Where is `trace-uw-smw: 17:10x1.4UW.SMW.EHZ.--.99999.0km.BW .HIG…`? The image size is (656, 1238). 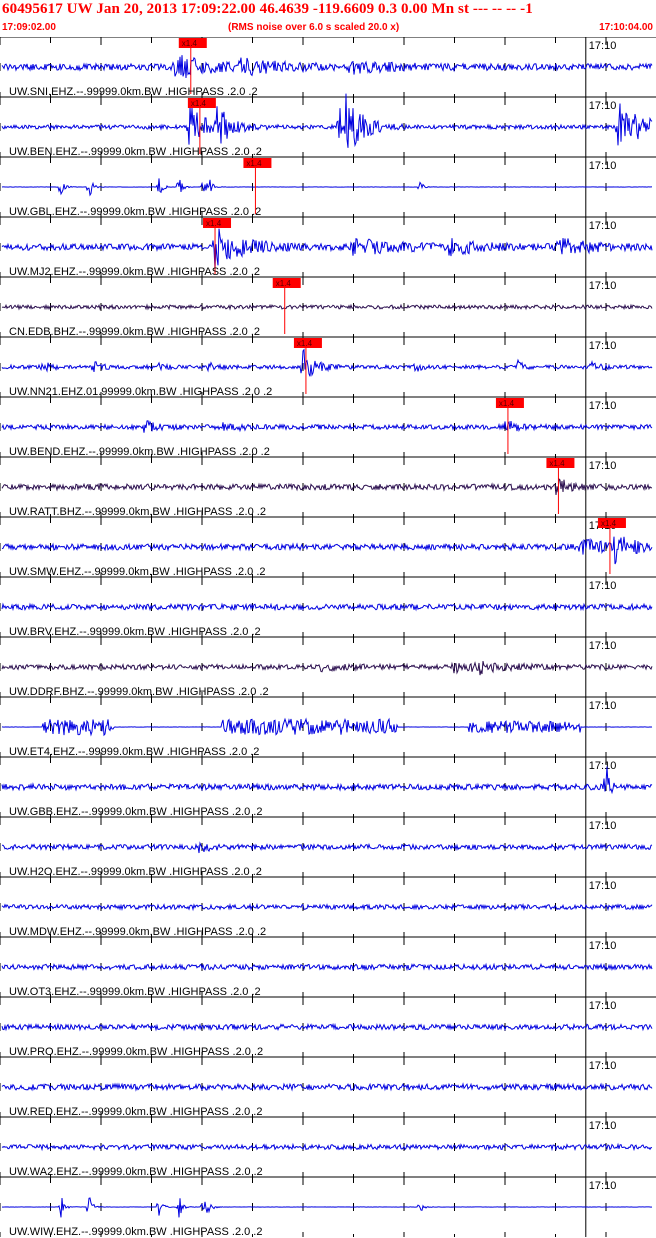
trace-uw-smw: 17:10x1.4UW.SMW.EHZ.--.99999.0km.BW .HIG… is located at coordinates (328, 547).